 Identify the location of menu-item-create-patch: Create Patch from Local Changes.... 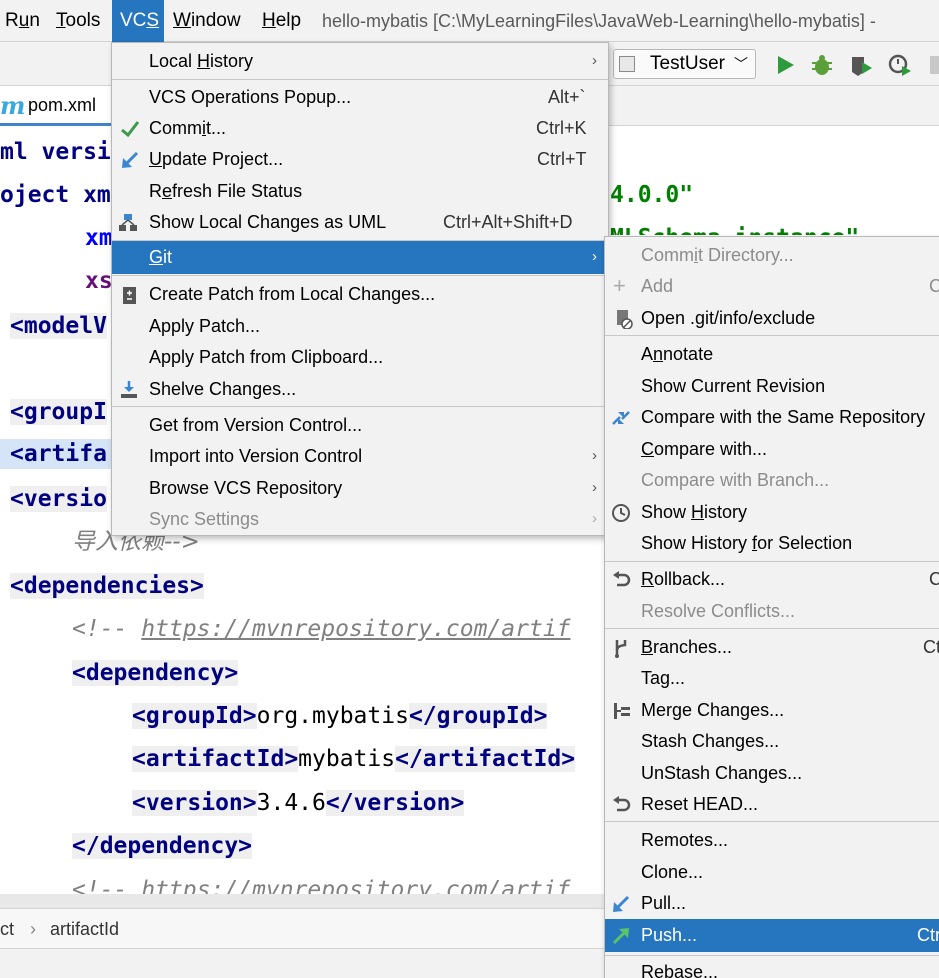
(360, 294).